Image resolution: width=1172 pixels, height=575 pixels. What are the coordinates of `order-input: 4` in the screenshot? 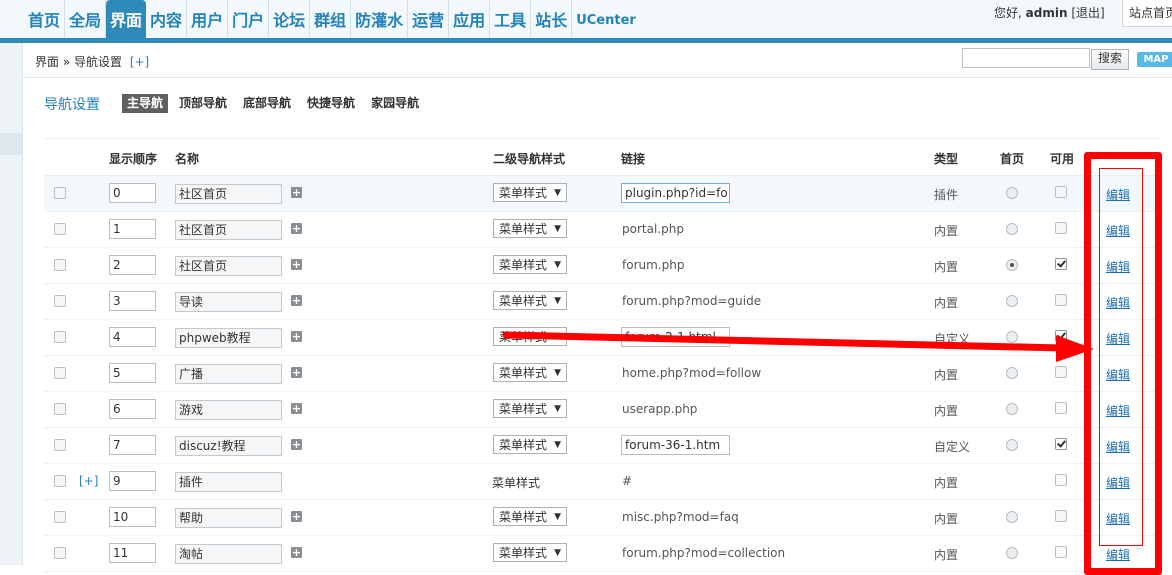 It's located at (132, 337).